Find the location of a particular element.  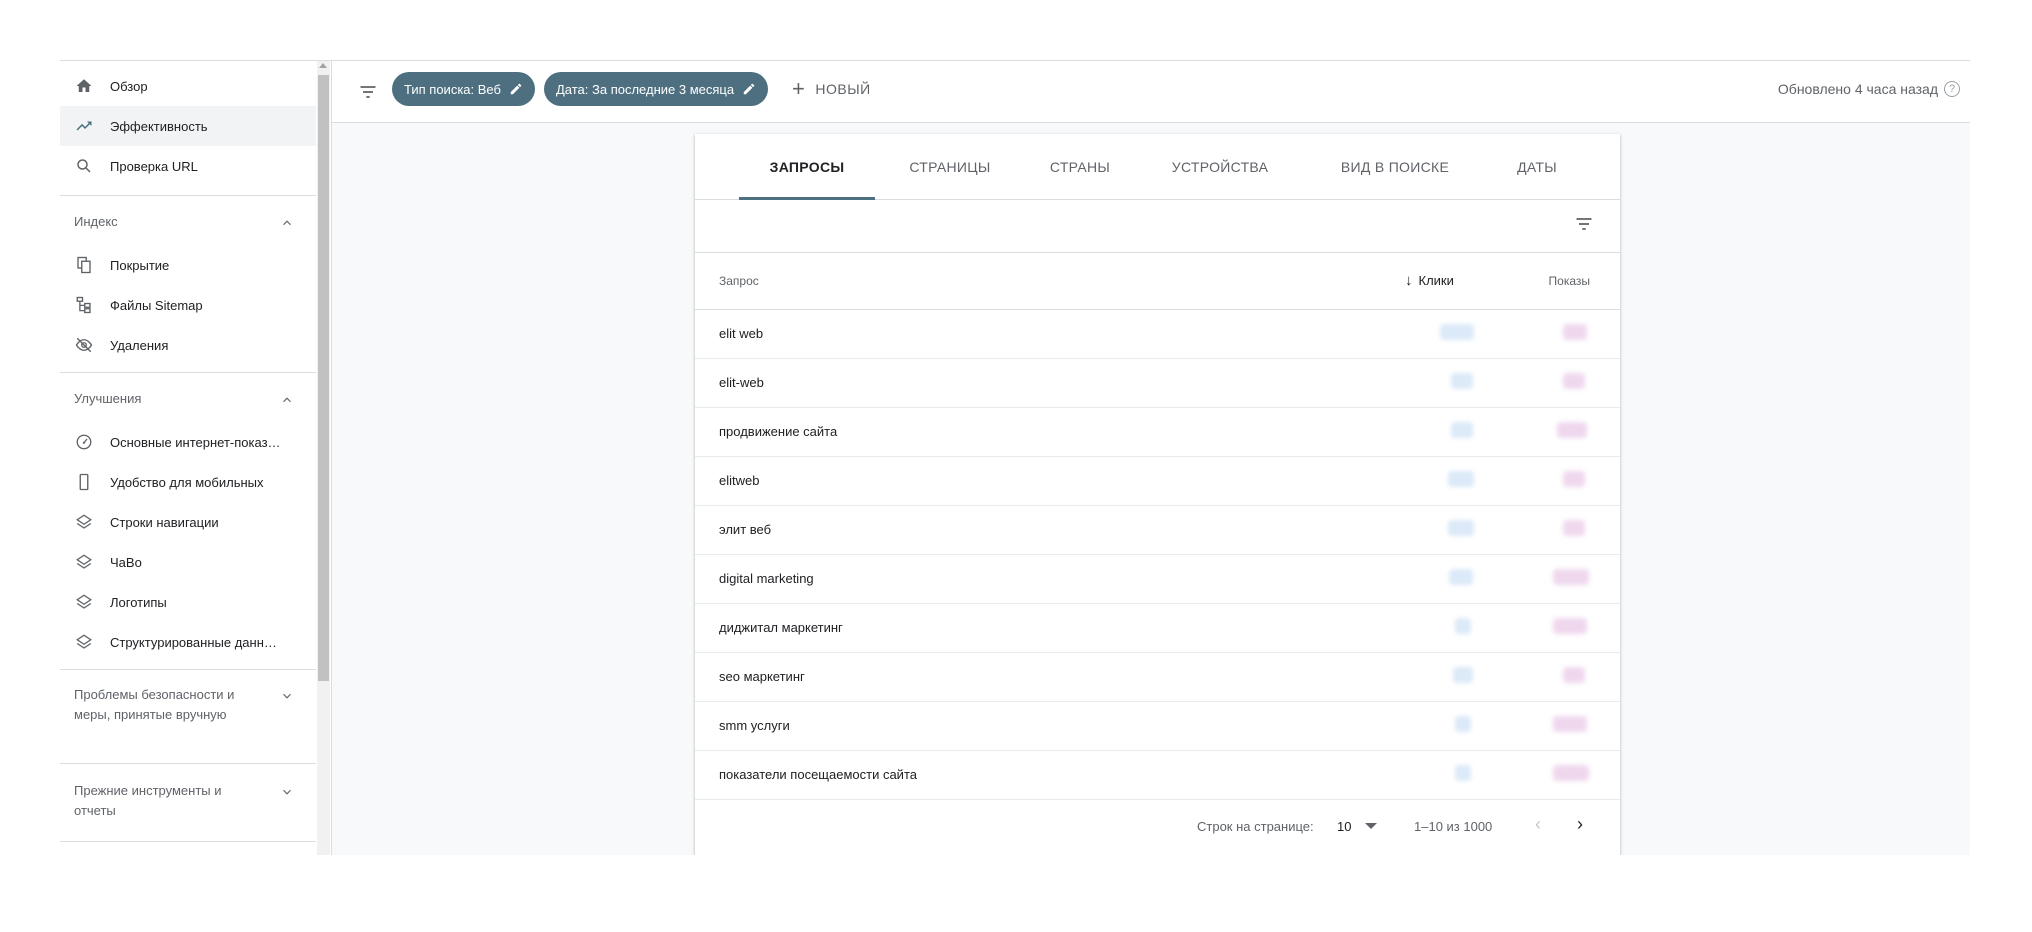

table-row: элит веб is located at coordinates (1157, 530).